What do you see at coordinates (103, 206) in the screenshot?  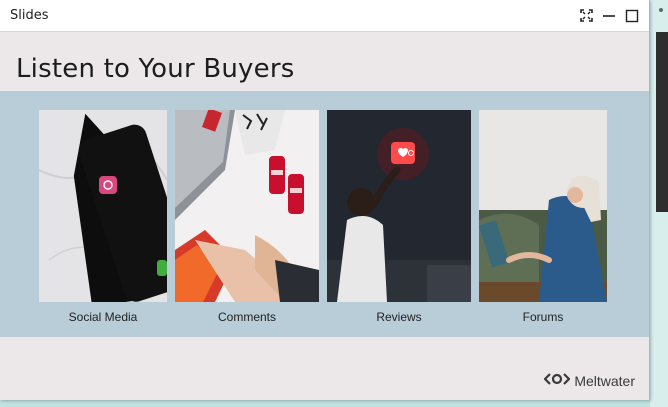 I see `social-media-photo` at bounding box center [103, 206].